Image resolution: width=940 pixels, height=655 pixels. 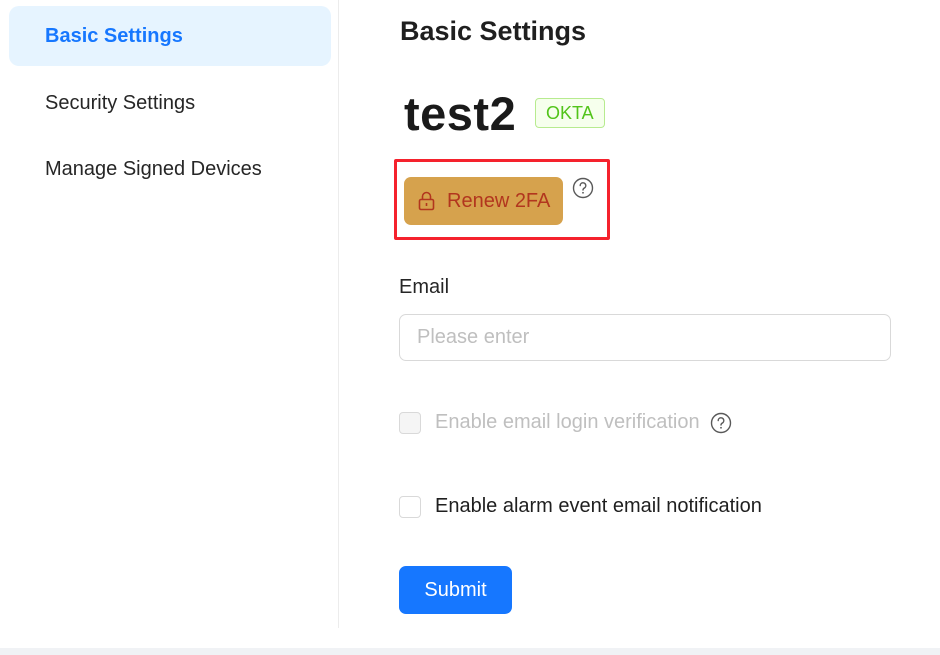 I want to click on alarm-event-email-option: Enable alarm event email notification, so click(x=580, y=506).